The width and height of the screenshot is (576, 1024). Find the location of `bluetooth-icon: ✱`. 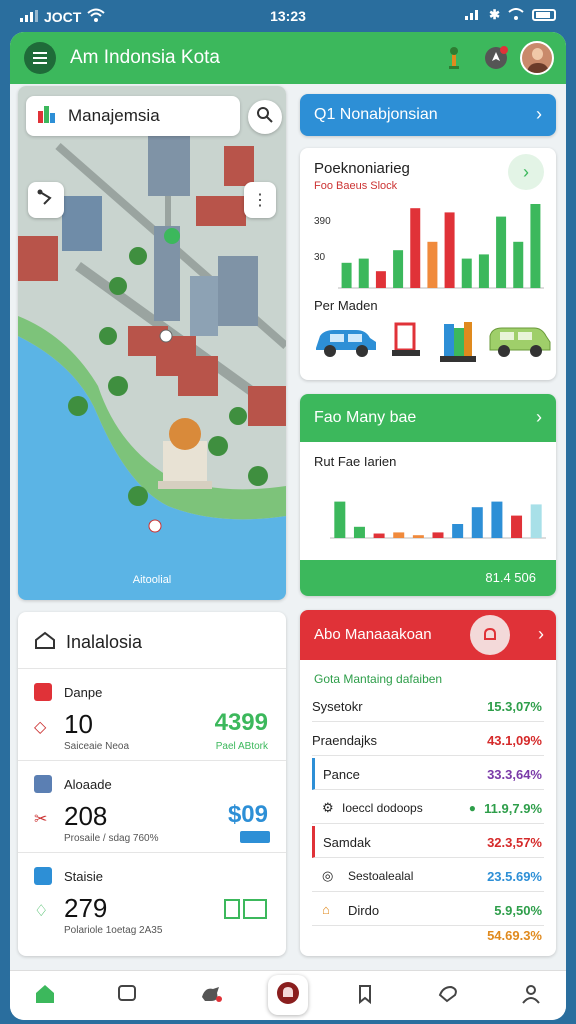

bluetooth-icon: ✱ is located at coordinates (494, 14).